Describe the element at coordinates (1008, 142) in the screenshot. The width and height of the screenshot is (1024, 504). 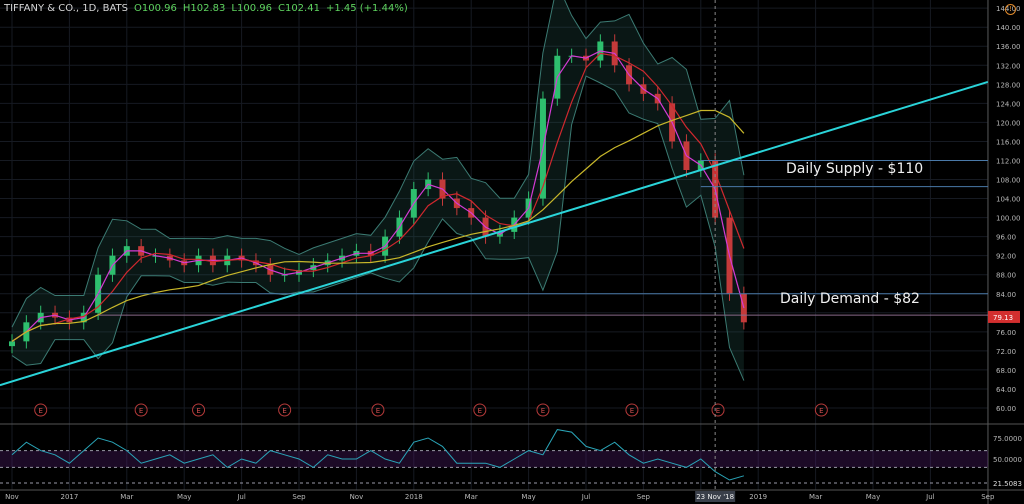
I see `price-tick-label: 116.00` at that location.